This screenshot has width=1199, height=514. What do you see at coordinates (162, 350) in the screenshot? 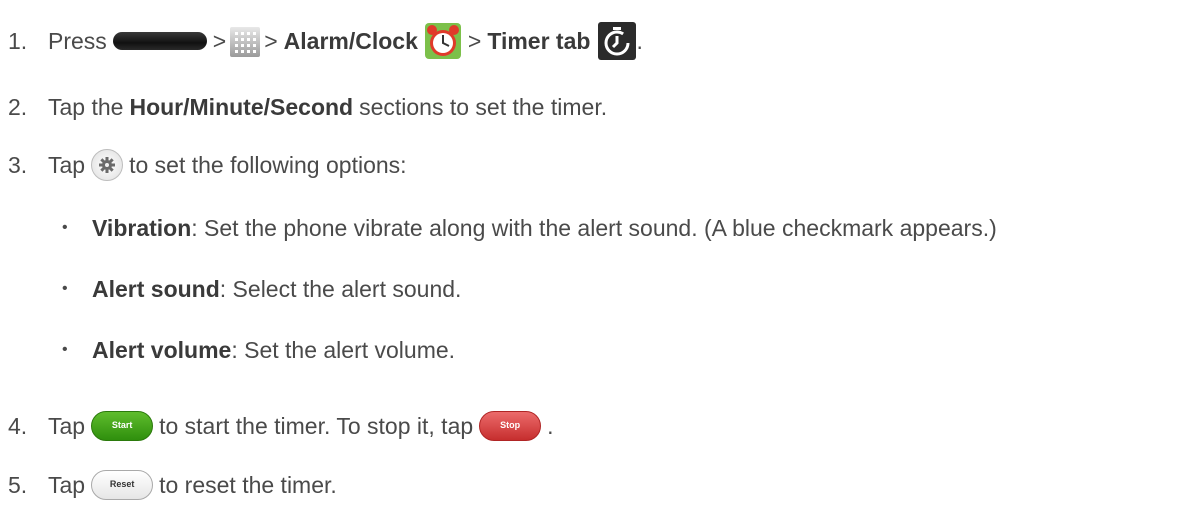
I see `option-term: Alert volume` at bounding box center [162, 350].